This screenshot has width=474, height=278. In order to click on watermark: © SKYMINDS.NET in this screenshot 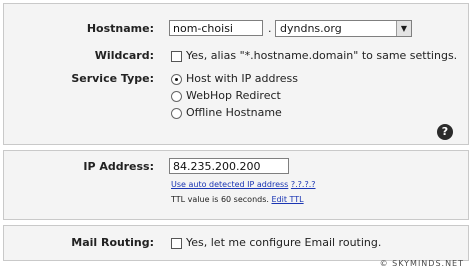, I will do `click(422, 263)`.